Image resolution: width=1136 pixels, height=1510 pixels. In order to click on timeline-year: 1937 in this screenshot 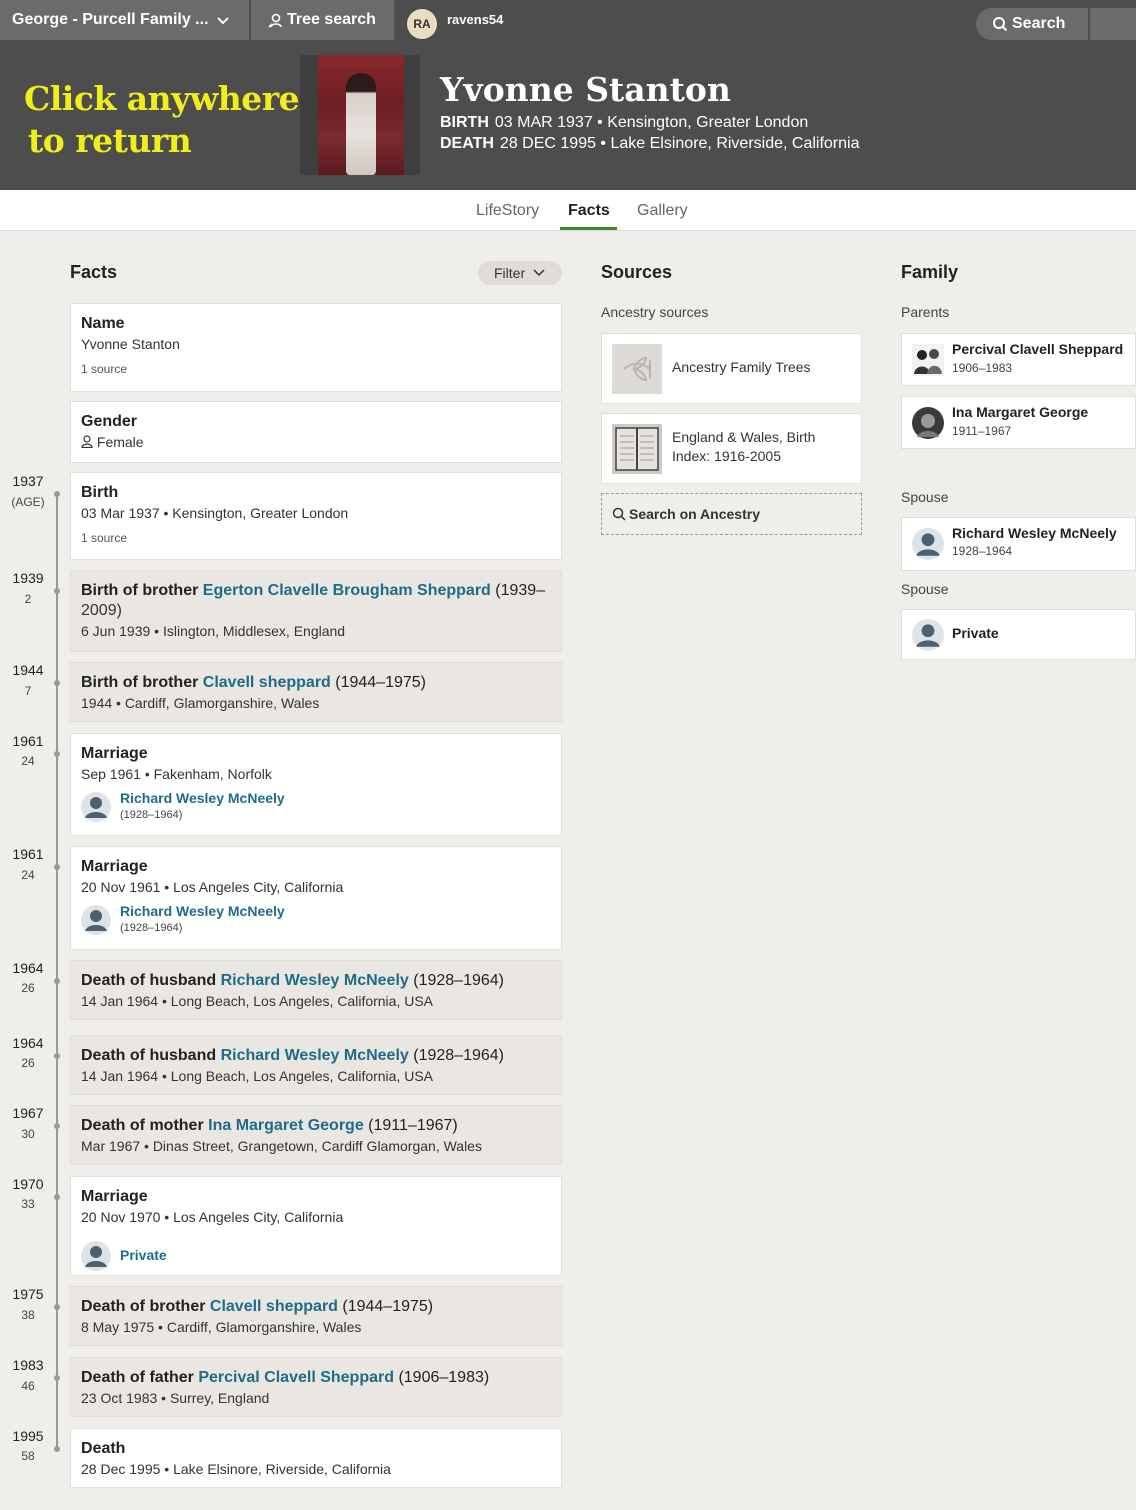, I will do `click(28, 481)`.